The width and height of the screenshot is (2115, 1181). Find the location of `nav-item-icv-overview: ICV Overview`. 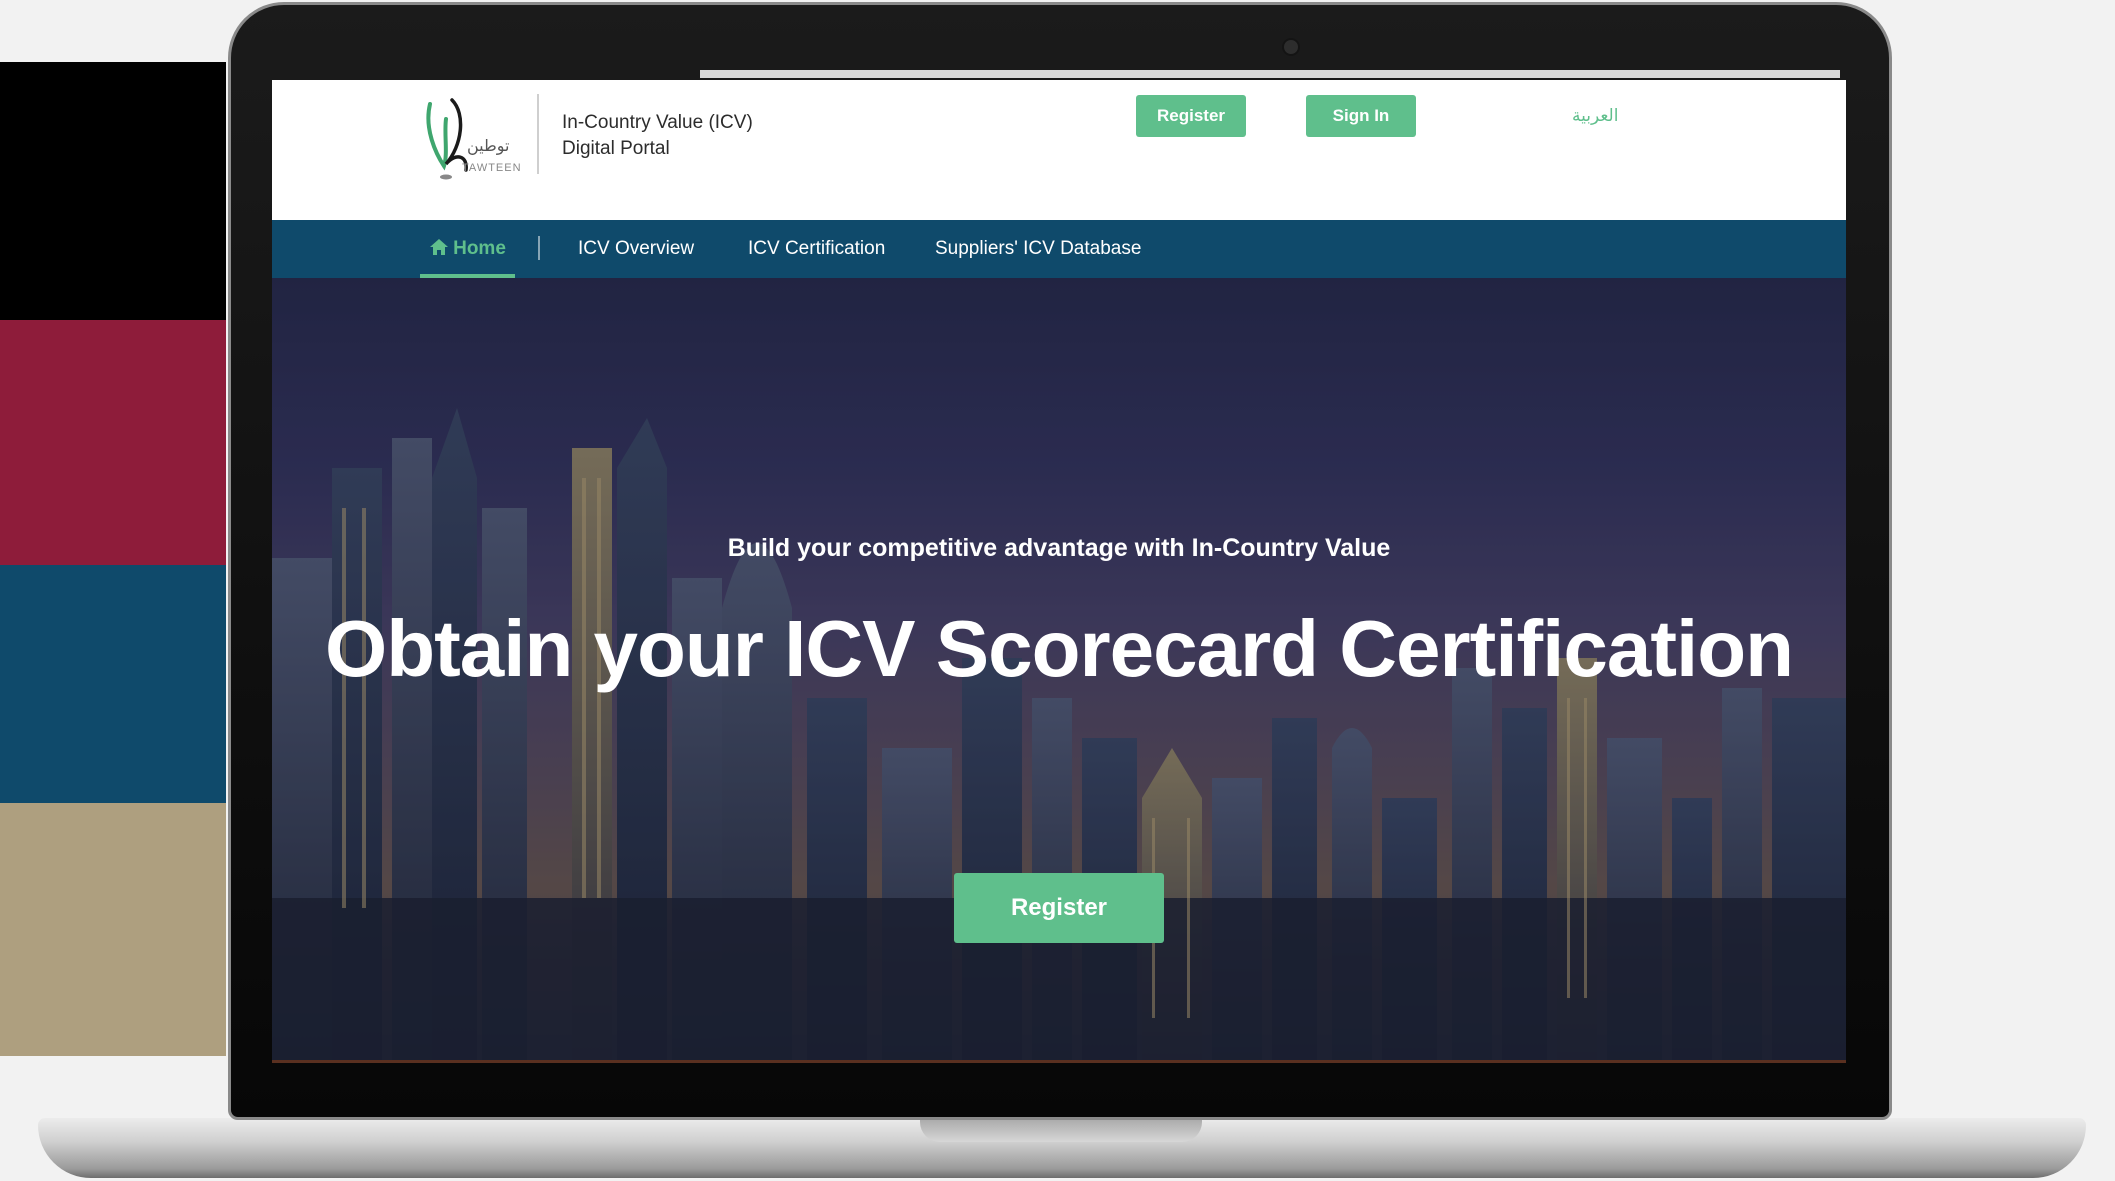

nav-item-icv-overview: ICV Overview is located at coordinates (636, 249).